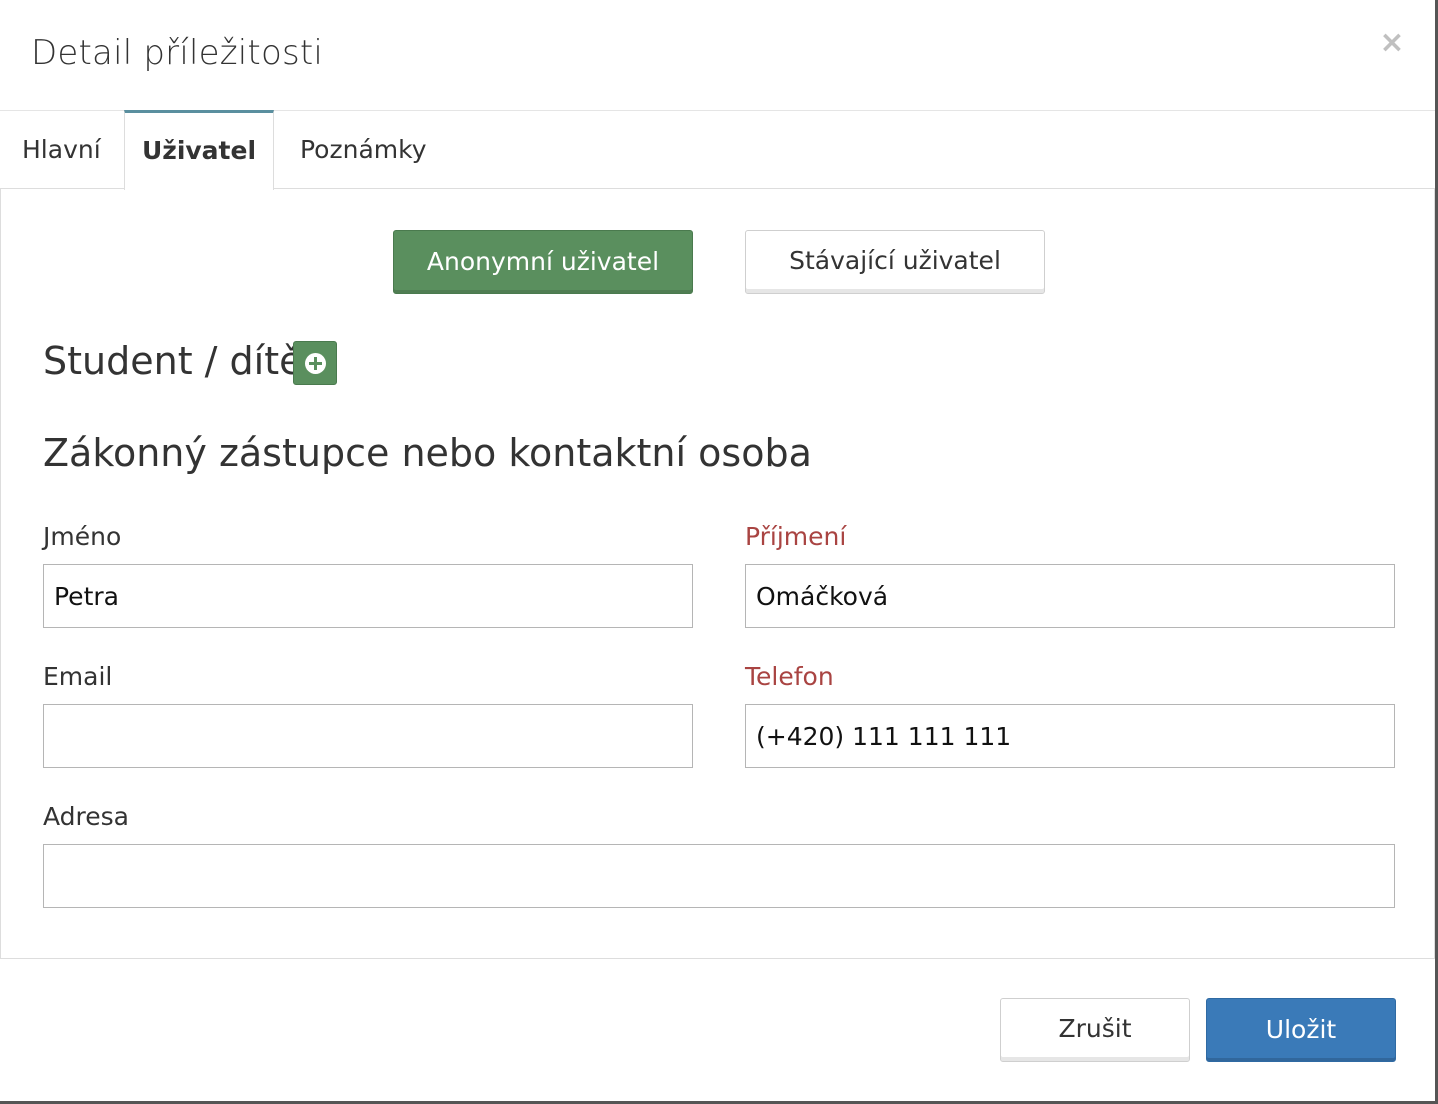 Image resolution: width=1438 pixels, height=1104 pixels. What do you see at coordinates (1095, 1030) in the screenshot?
I see `cancel-button: Zrušit` at bounding box center [1095, 1030].